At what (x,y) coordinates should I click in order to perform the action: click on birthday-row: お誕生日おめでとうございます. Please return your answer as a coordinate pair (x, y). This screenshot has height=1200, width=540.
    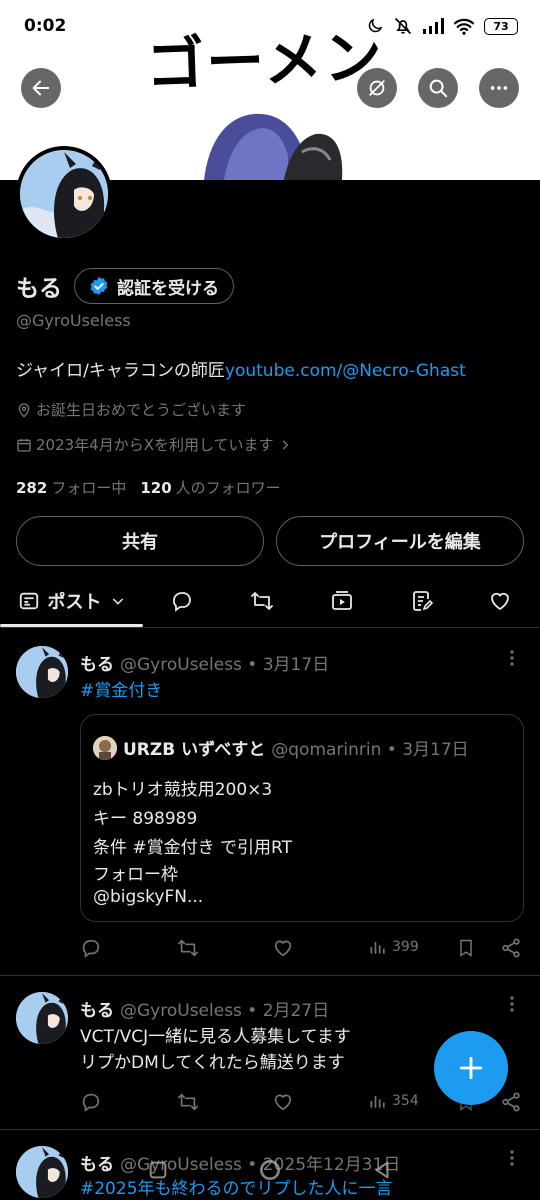
    Looking at the image, I should click on (131, 409).